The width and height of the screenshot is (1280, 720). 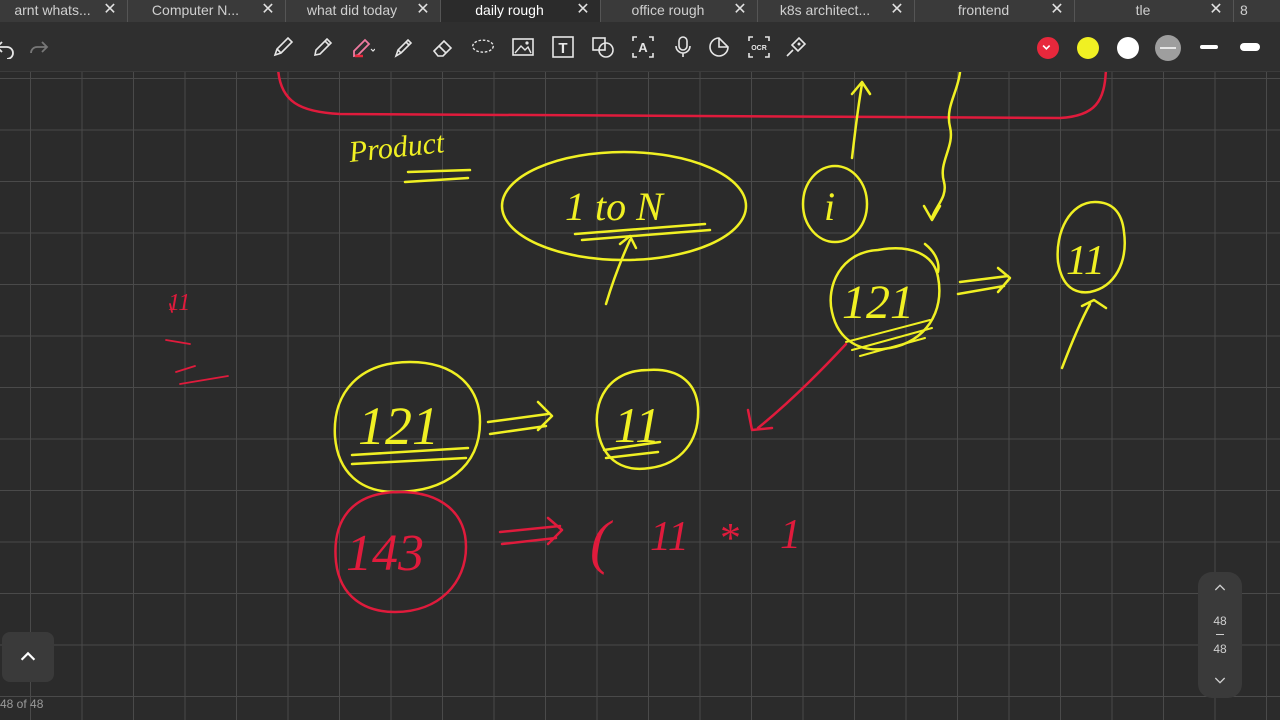 I want to click on toolbar: T A OCR, so click(x=640, y=47).